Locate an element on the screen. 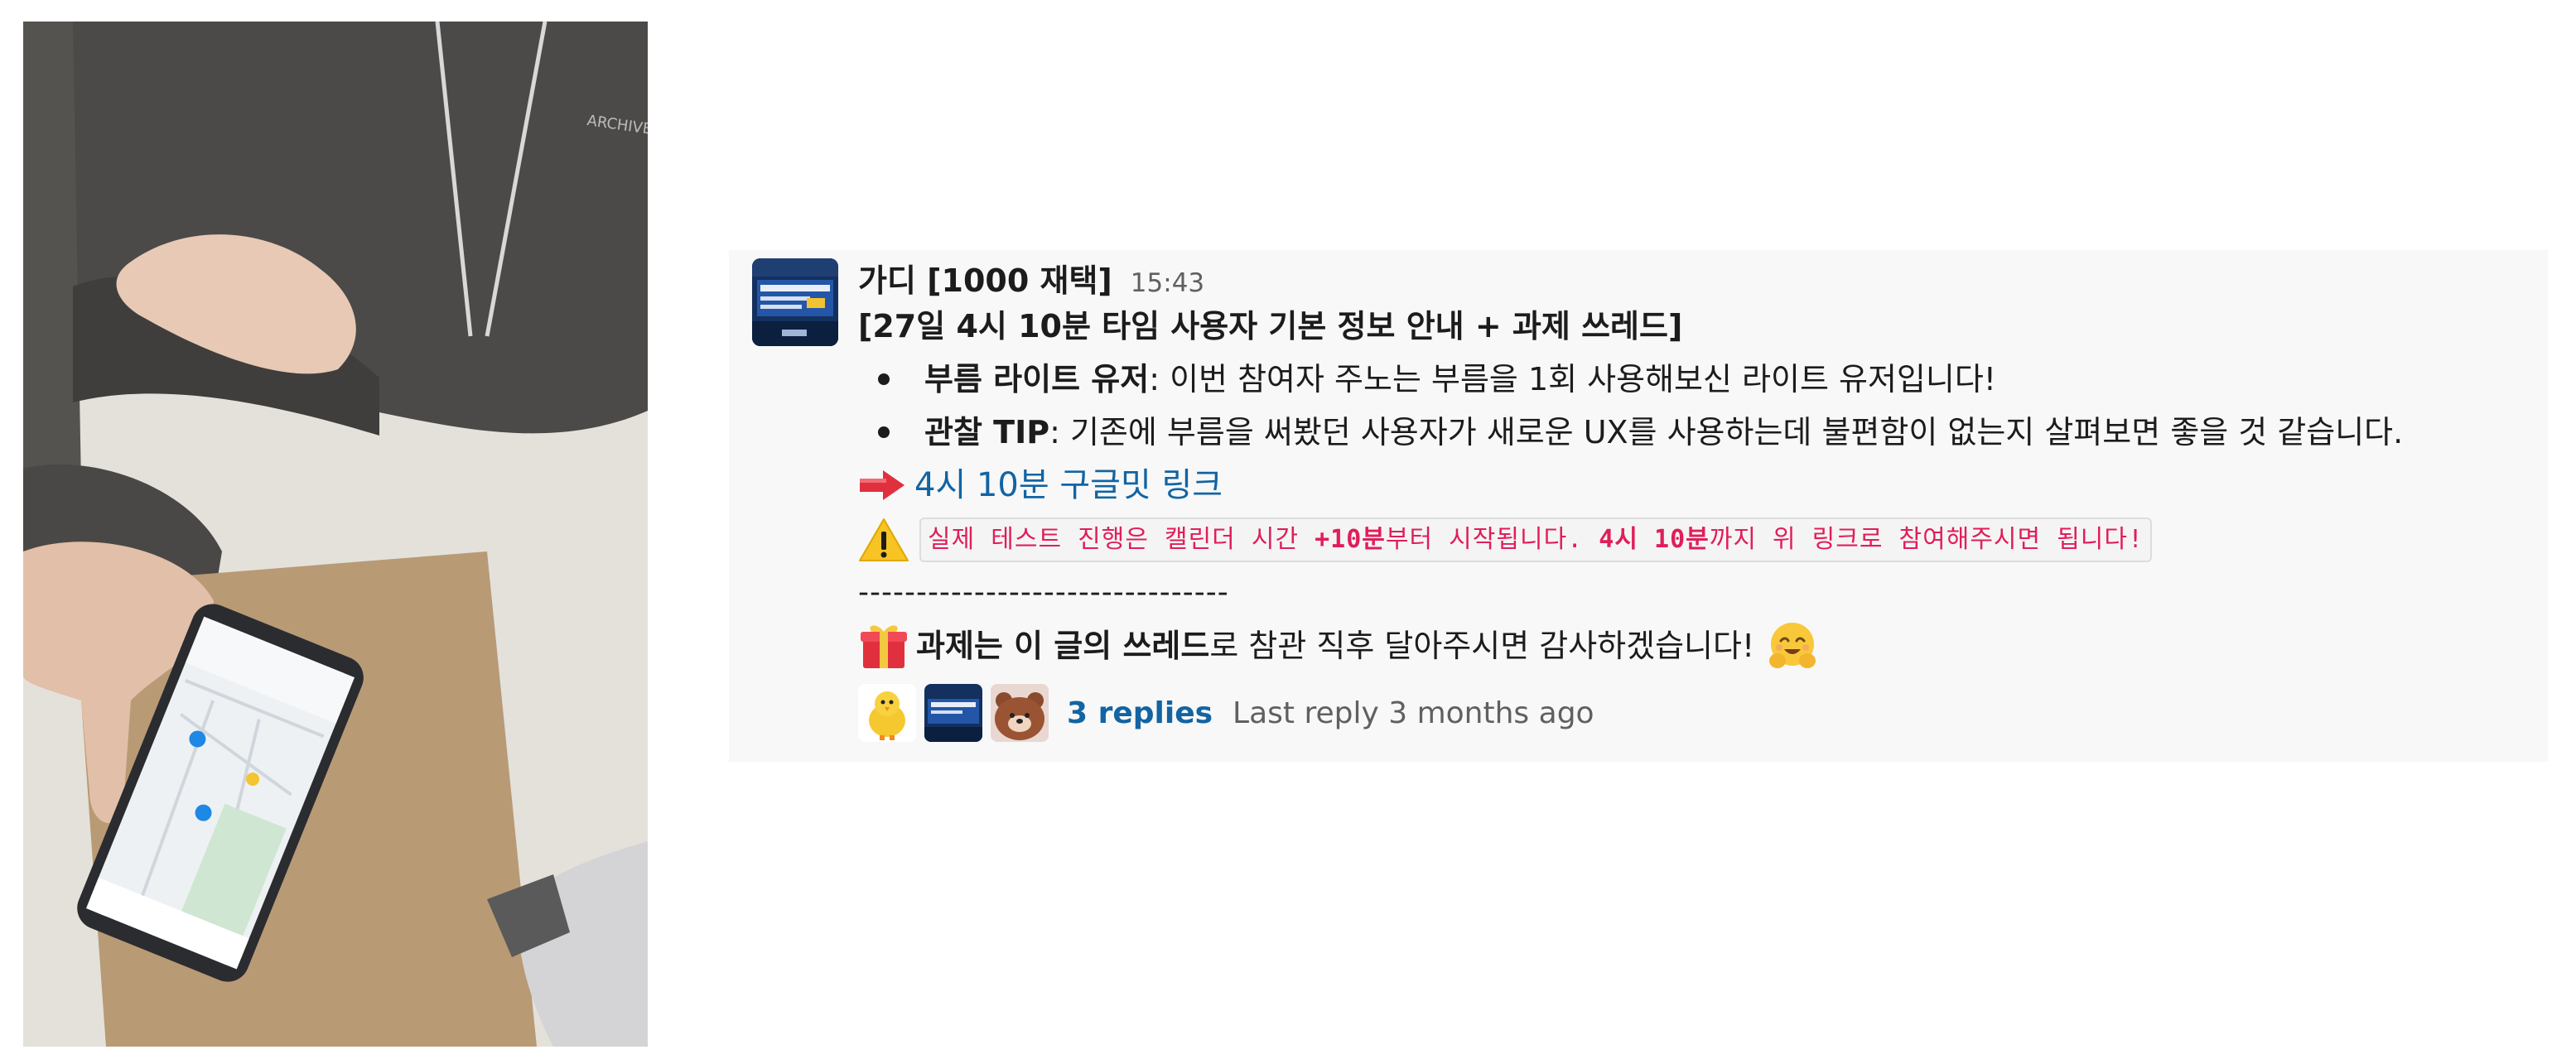 This screenshot has height=1064, width=2576. bear-avatar-image is located at coordinates (1020, 713).